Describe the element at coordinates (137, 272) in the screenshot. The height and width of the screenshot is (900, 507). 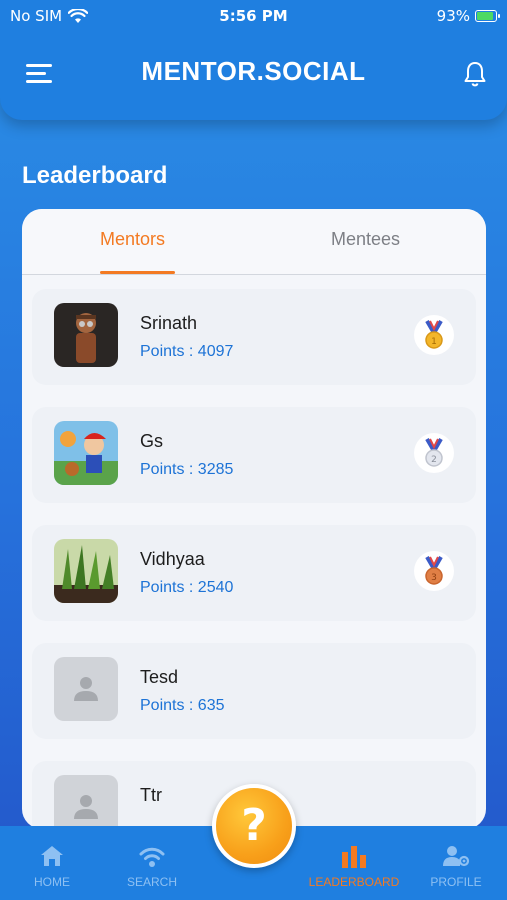
I see `active-tab-indicator` at that location.